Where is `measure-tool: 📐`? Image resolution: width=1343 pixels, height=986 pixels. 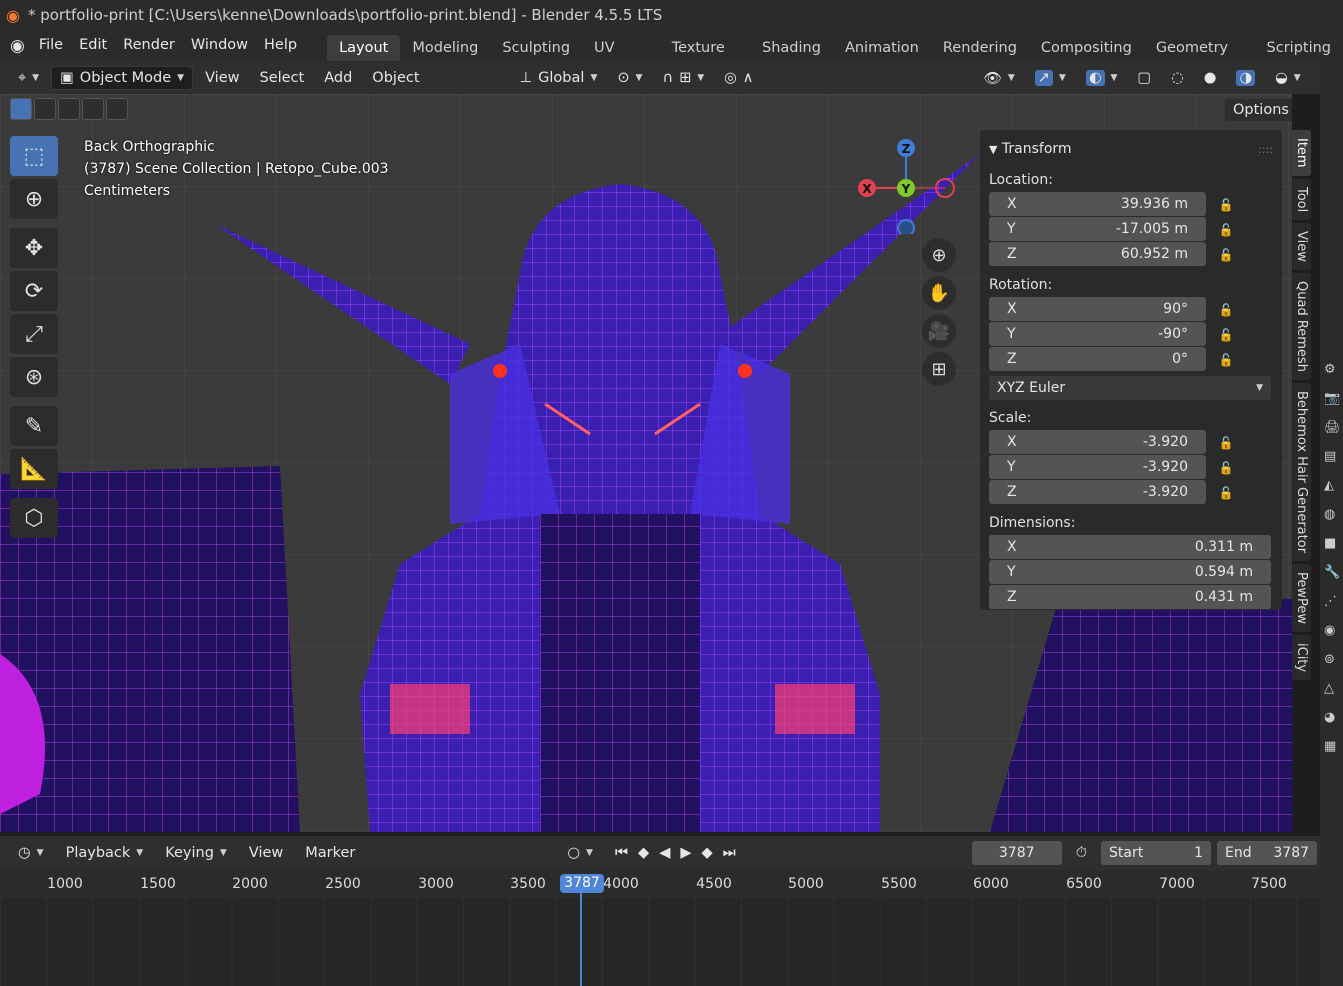 measure-tool: 📐 is located at coordinates (34, 469).